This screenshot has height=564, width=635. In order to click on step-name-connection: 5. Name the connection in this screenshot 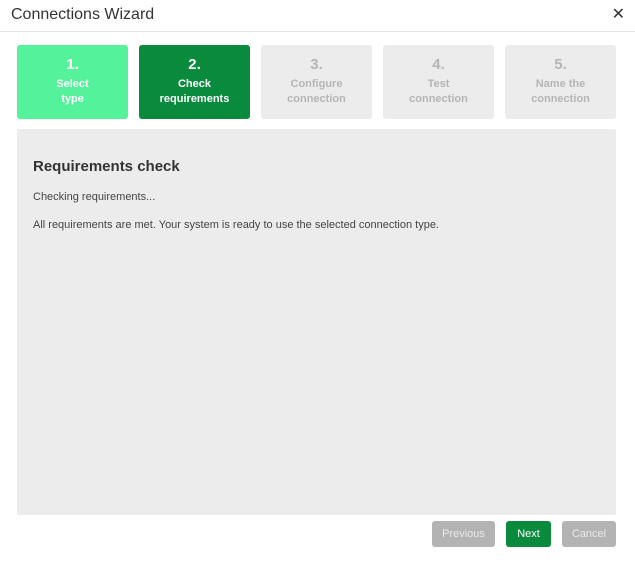, I will do `click(560, 82)`.